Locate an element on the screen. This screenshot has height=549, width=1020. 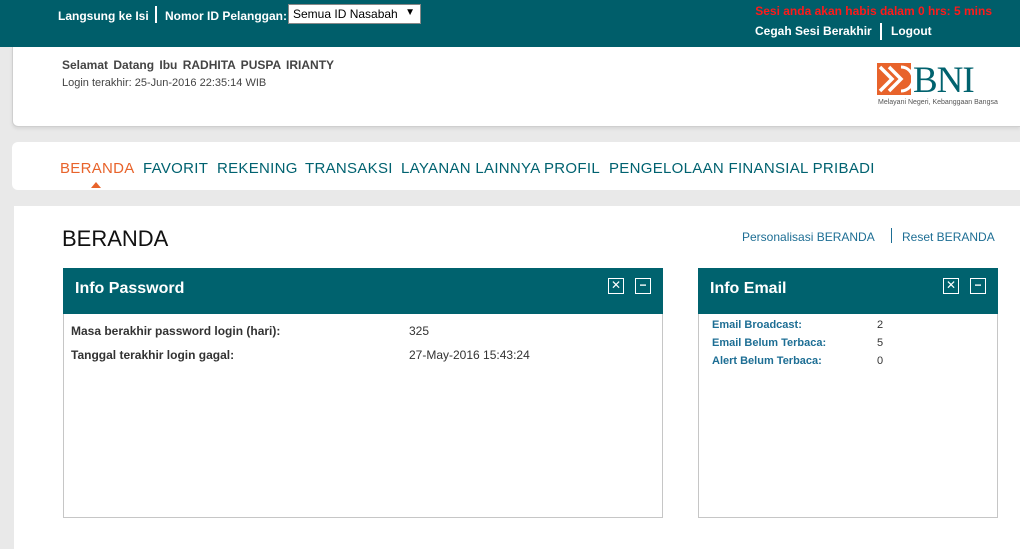
customer-id-selected-value: Semua ID Nasabah is located at coordinates (345, 14).